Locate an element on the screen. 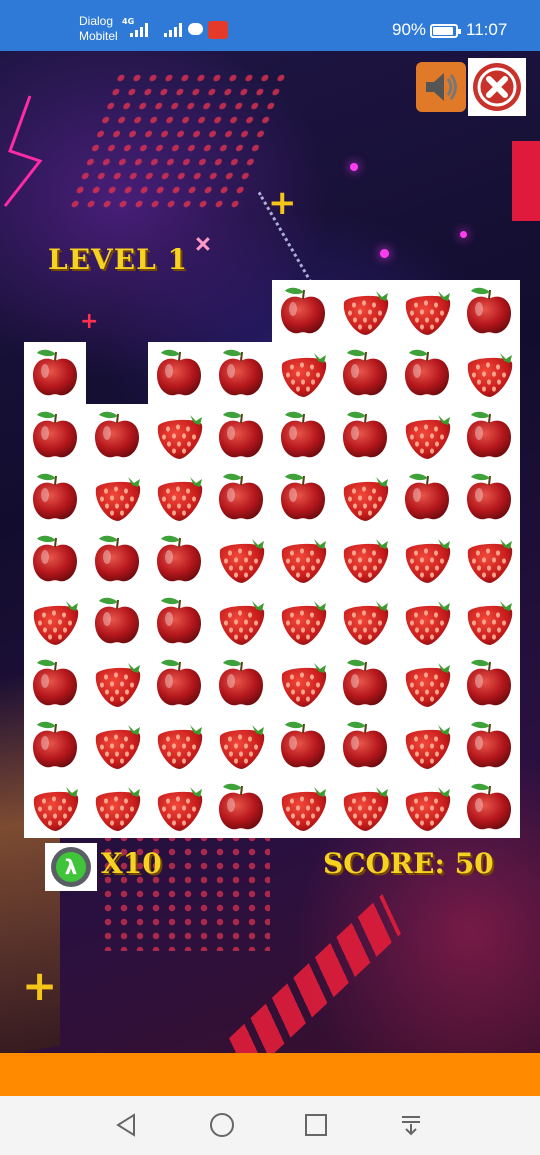  svg-text: λ is located at coordinates (71, 867).